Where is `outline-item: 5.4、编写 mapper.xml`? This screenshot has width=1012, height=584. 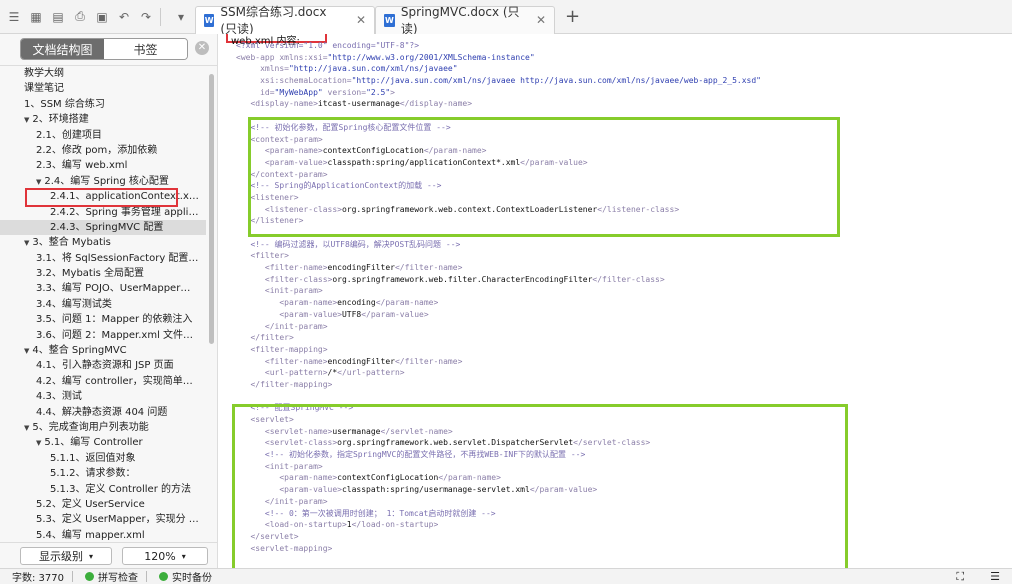
outline-item: 5.4、编写 mapper.xml is located at coordinates (103, 534).